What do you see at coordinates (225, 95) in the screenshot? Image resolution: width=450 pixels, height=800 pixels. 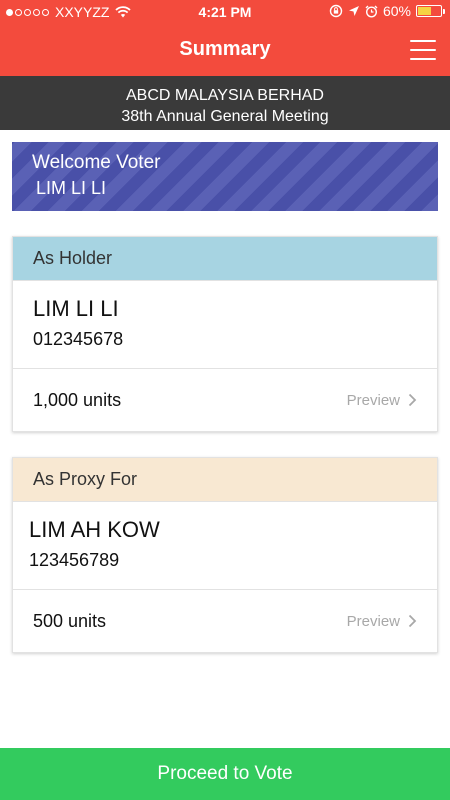 I see `company-name: ABCD MALAYSIA BERHAD` at bounding box center [225, 95].